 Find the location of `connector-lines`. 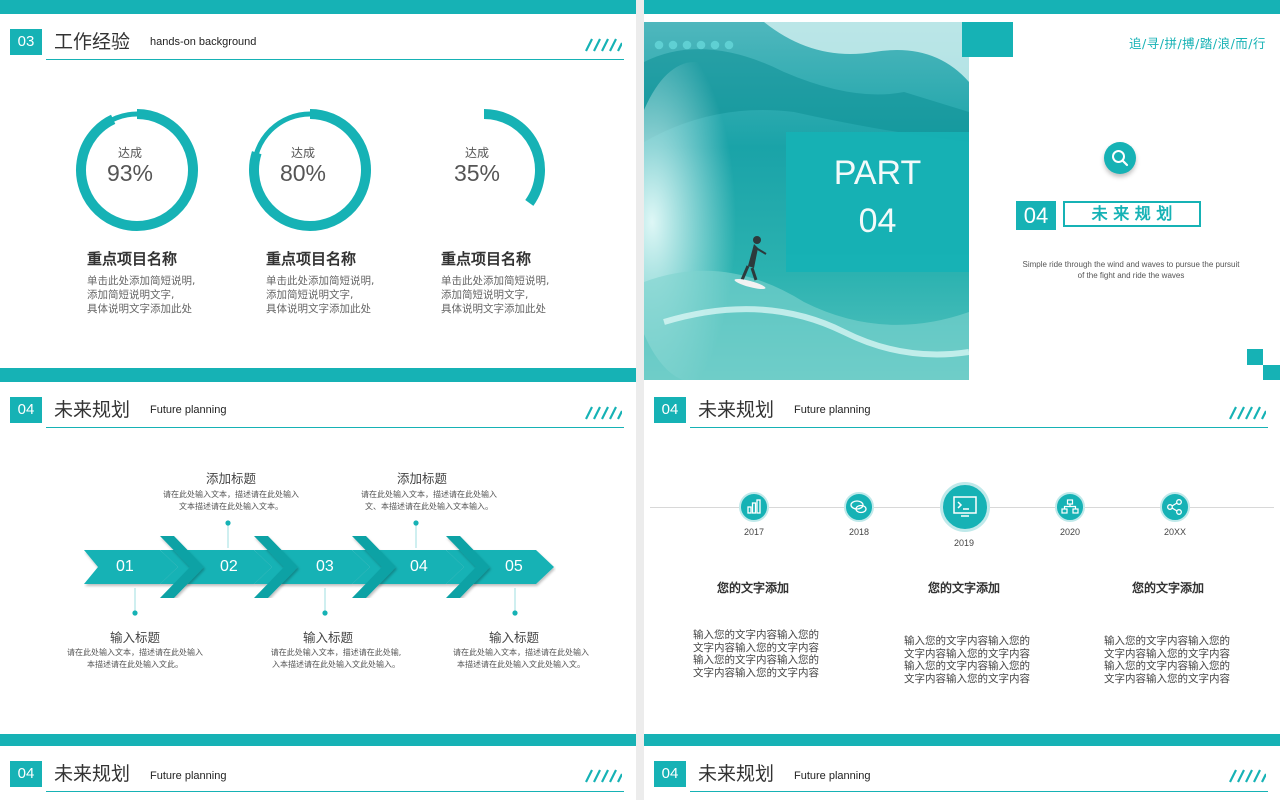

connector-lines is located at coordinates (325, 568).